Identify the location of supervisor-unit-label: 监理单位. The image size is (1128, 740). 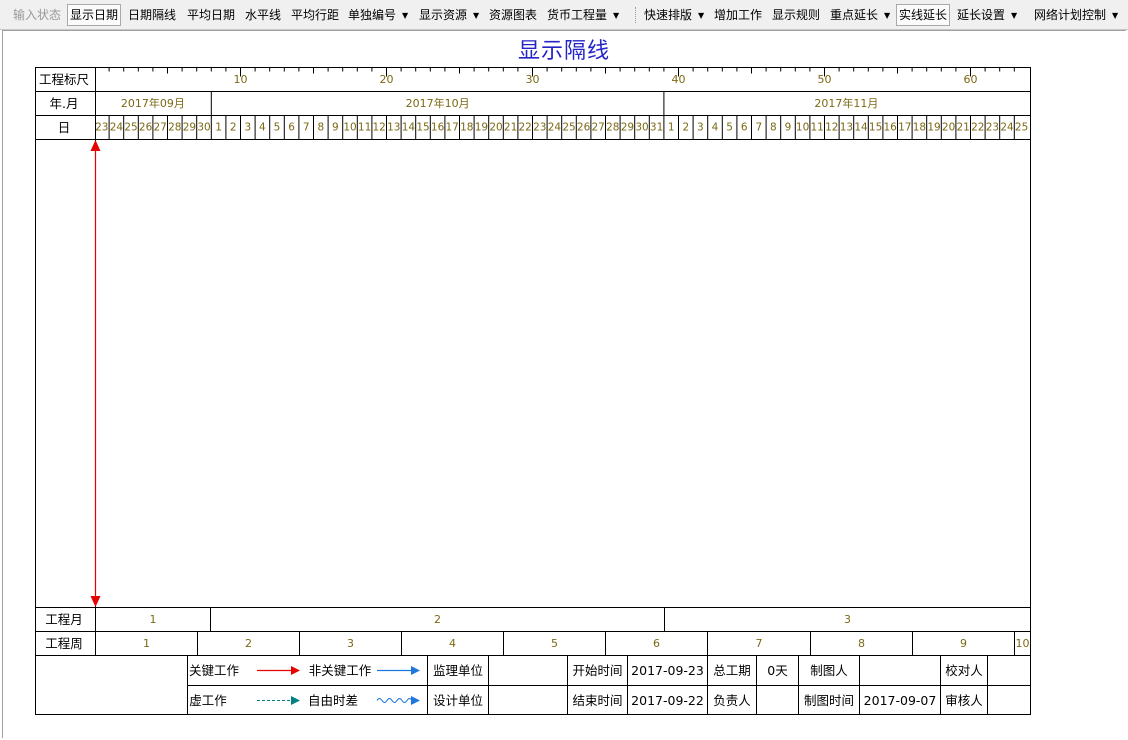
(458, 670).